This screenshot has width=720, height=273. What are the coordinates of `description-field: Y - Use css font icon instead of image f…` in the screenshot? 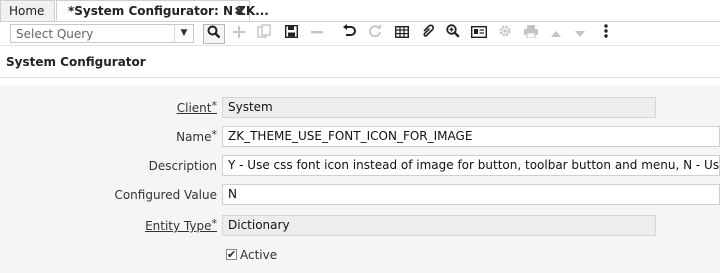 It's located at (471, 165).